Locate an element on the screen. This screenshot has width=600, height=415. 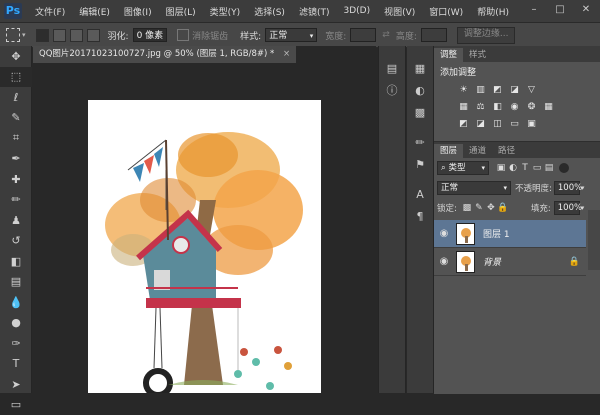
crop-icon: ⌗ is located at coordinates (16, 138).